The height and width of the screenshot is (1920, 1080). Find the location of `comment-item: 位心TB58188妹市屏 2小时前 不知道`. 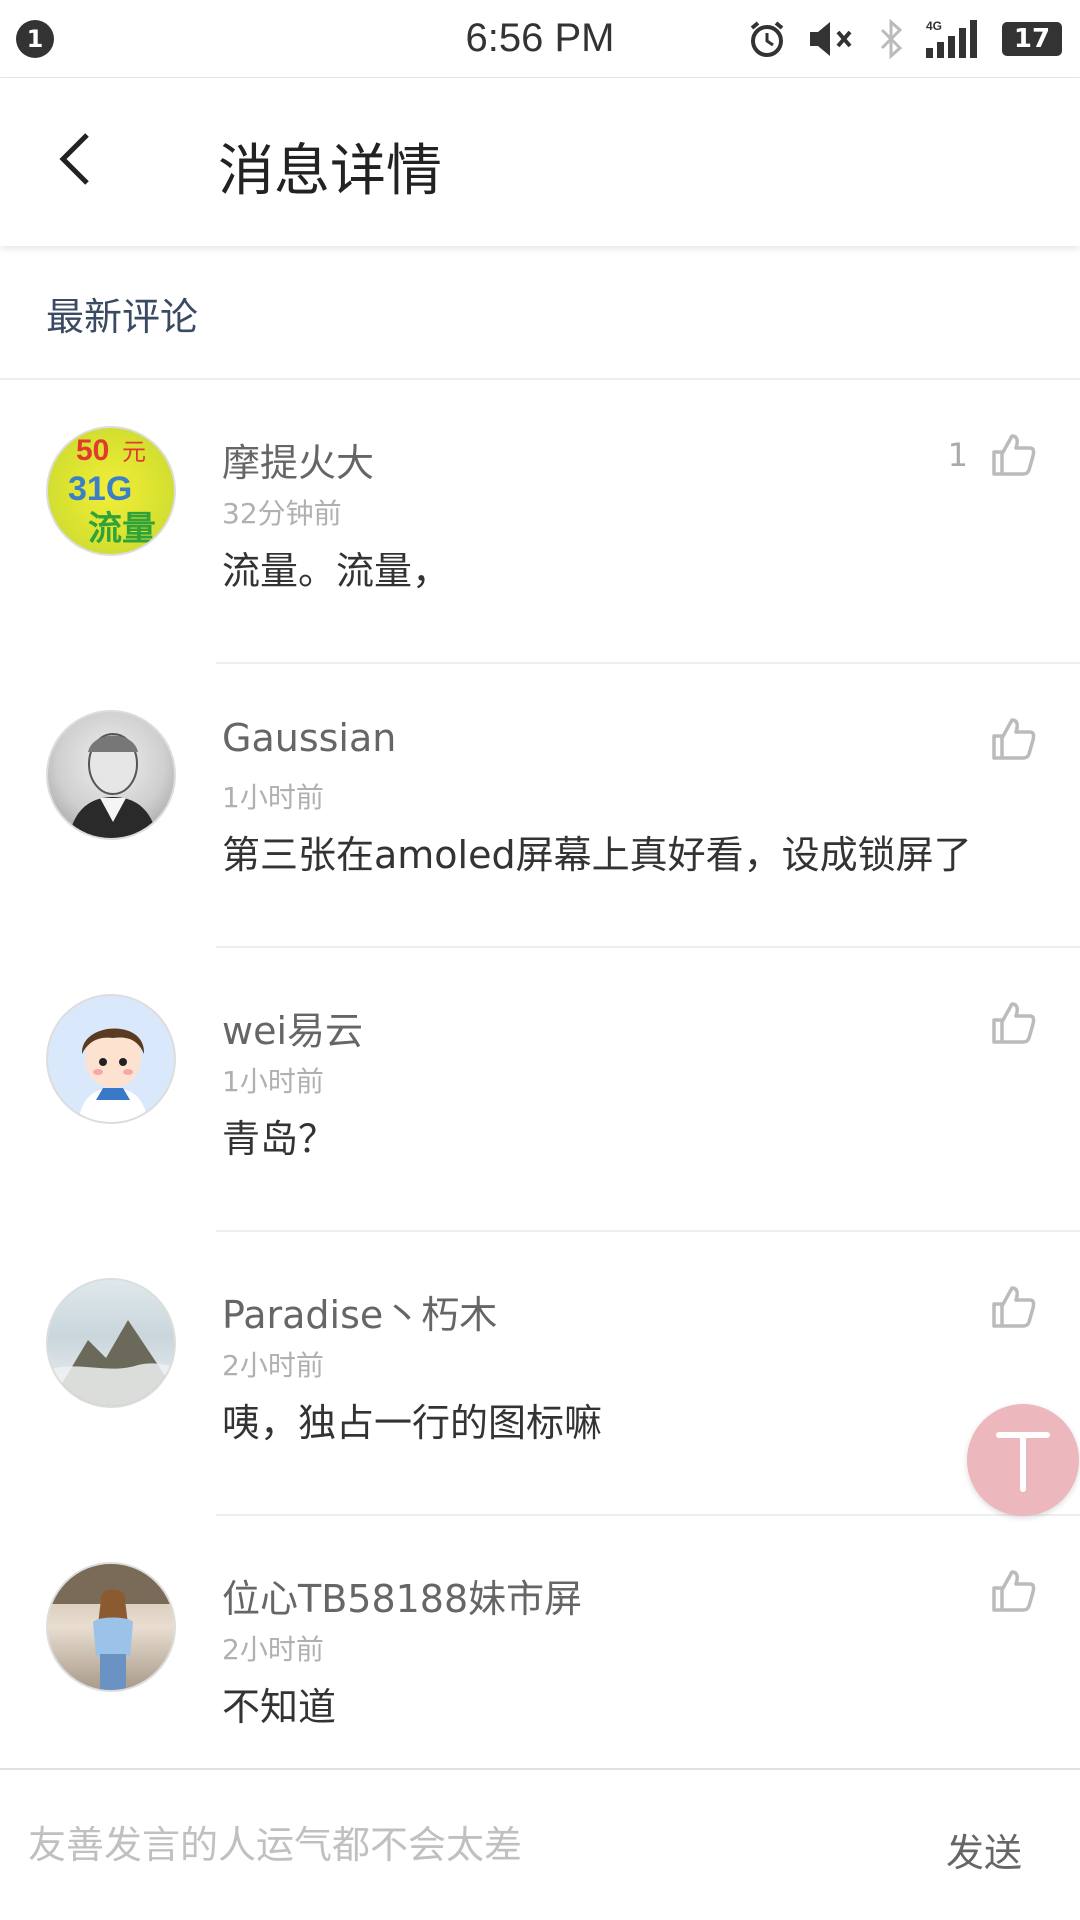

comment-item: 位心TB58188妹市屏 2小时前 不知道 is located at coordinates (540, 1642).